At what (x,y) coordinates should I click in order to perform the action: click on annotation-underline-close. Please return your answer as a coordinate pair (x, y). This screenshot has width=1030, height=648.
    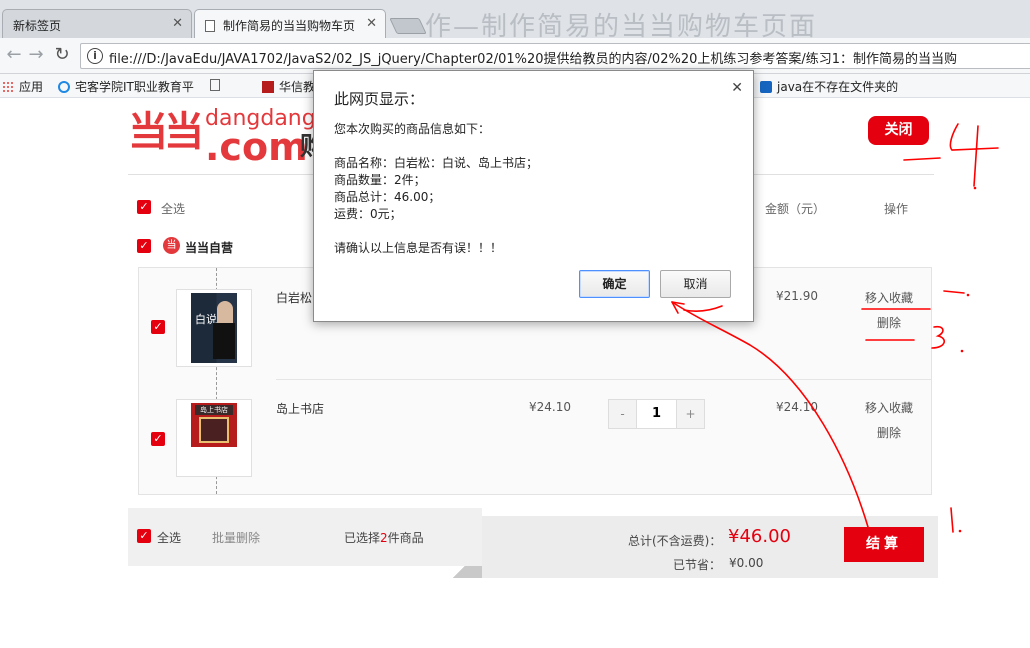
    Looking at the image, I should click on (922, 159).